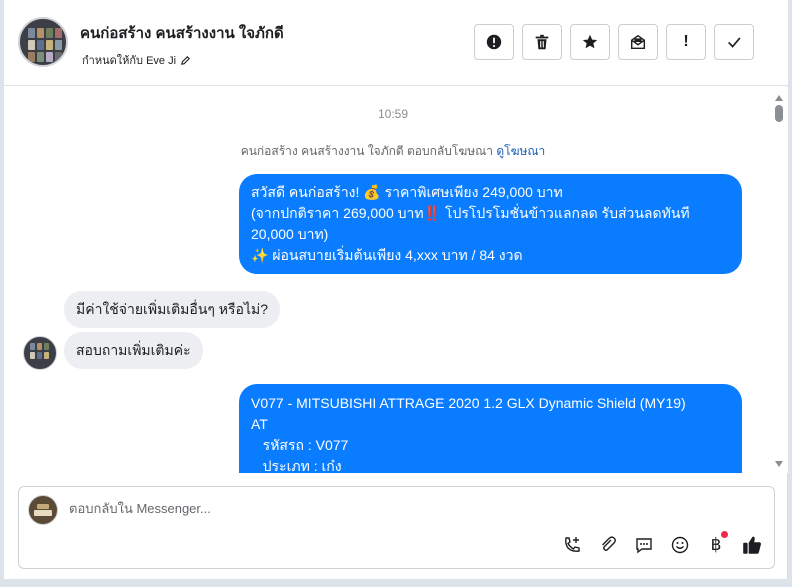 The height and width of the screenshot is (587, 792). I want to click on call-add-button, so click(572, 545).